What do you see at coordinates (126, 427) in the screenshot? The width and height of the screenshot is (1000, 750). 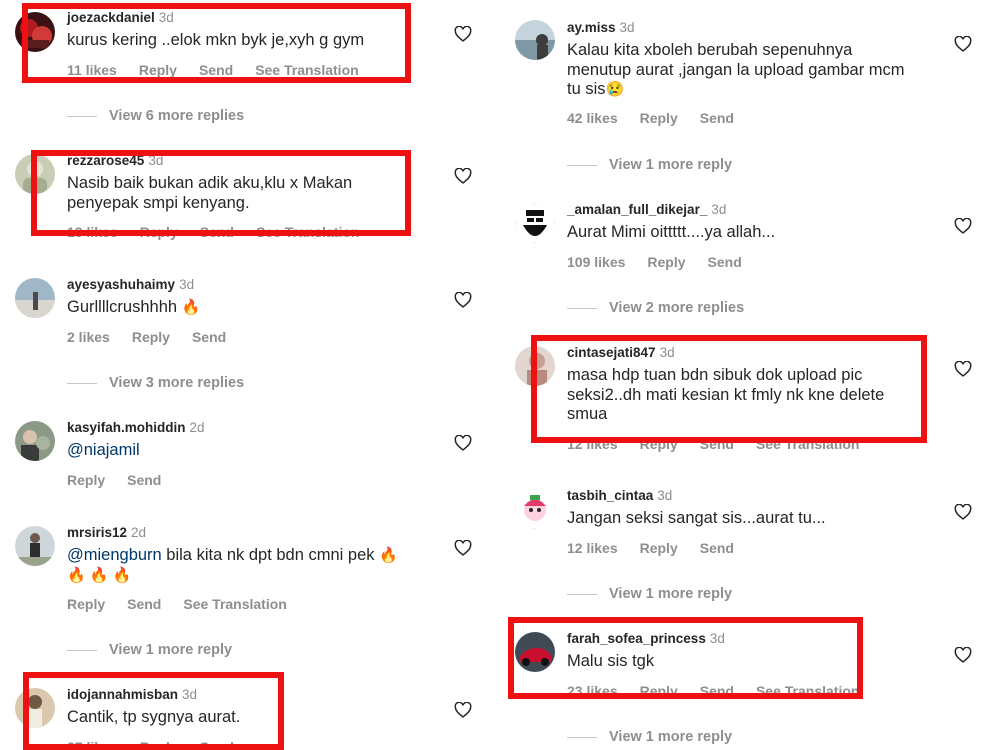 I see `username: kasyifah.mohiddin` at bounding box center [126, 427].